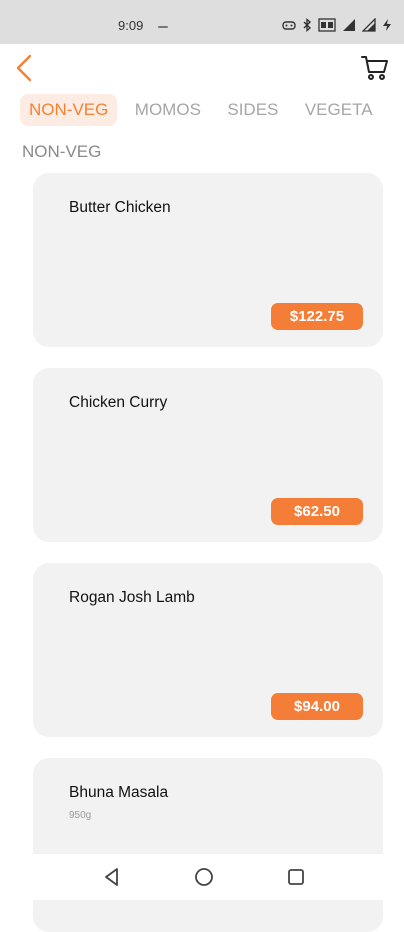 Image resolution: width=404 pixels, height=932 pixels. I want to click on cart-button, so click(375, 67).